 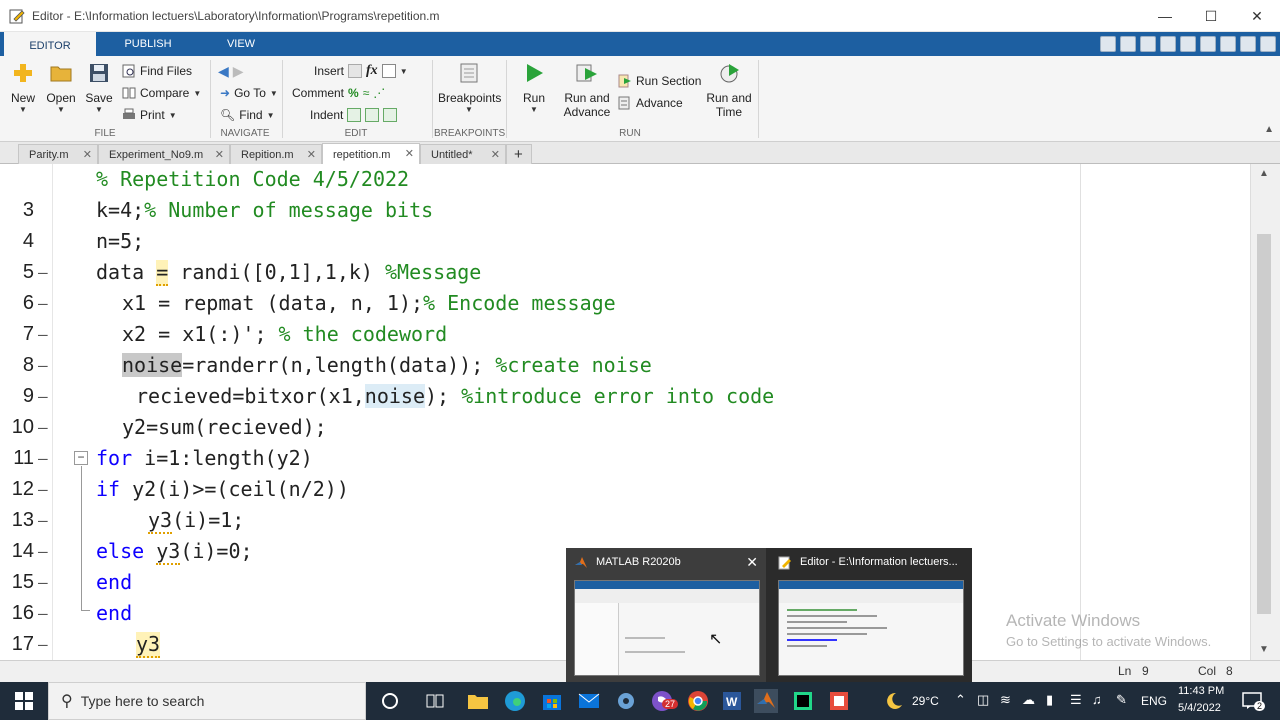 What do you see at coordinates (161, 93) in the screenshot?
I see `compare-button: Compare ▼` at bounding box center [161, 93].